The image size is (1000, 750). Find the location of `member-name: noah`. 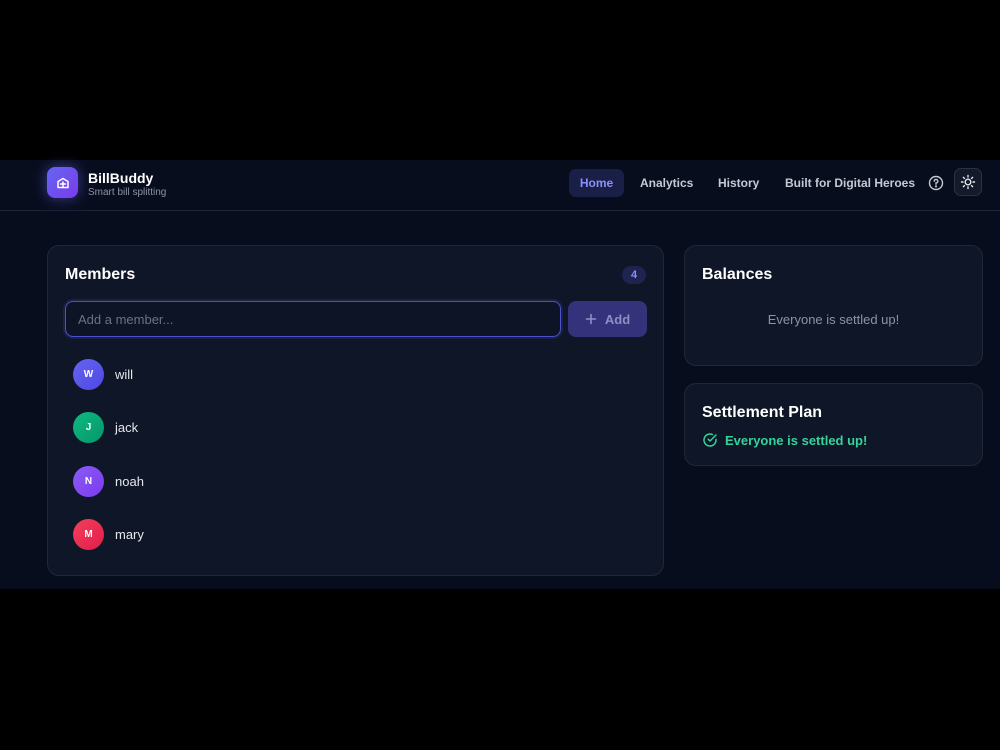

member-name: noah is located at coordinates (129, 481).